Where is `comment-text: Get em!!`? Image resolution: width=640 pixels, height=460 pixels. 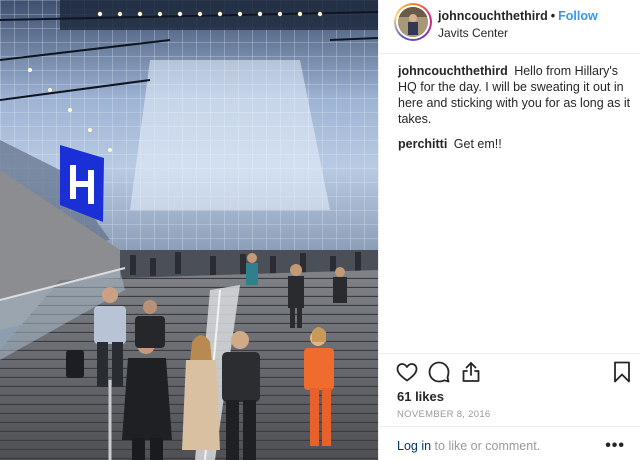 comment-text: Get em!! is located at coordinates (477, 144).